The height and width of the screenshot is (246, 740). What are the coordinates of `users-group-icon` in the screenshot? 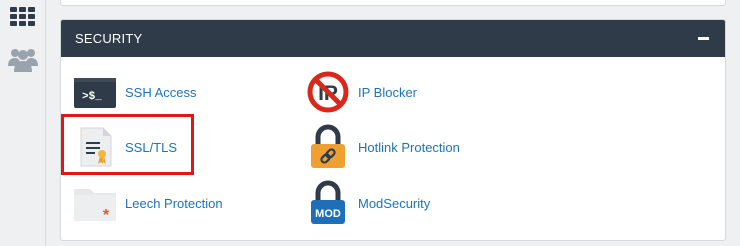 It's located at (23, 60).